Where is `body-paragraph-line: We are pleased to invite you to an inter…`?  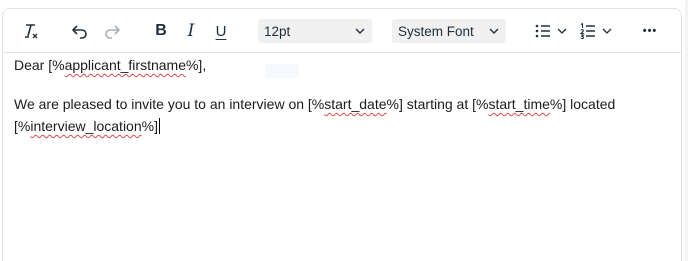
body-paragraph-line: We are pleased to invite you to an inter… is located at coordinates (339, 104).